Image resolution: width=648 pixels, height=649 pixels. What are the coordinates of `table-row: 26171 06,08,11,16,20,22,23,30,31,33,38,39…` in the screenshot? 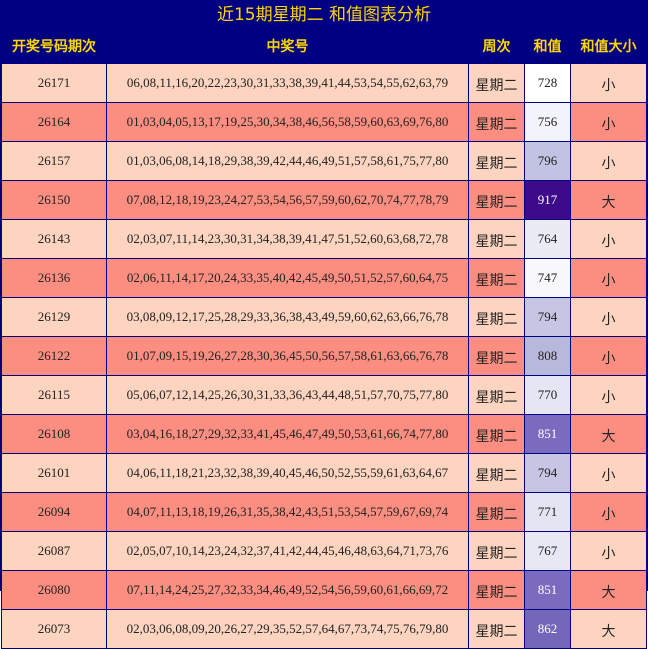 It's located at (324, 83).